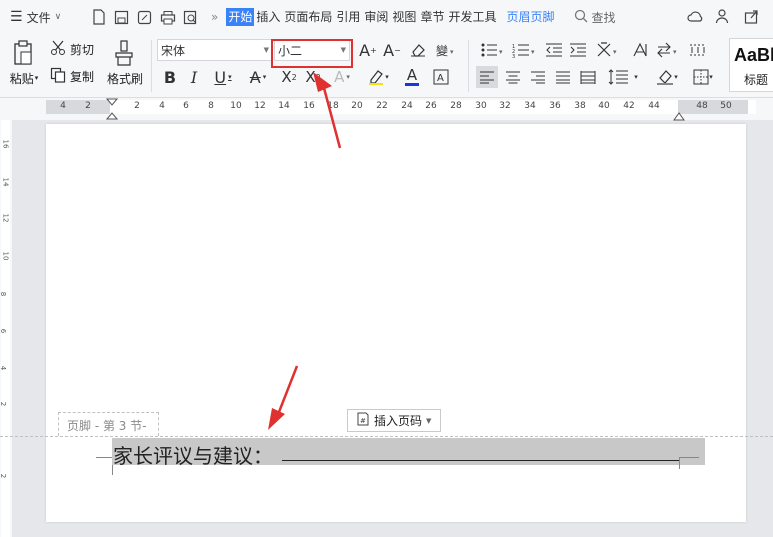  What do you see at coordinates (418, 50) in the screenshot?
I see `clear-format-icon` at bounding box center [418, 50].